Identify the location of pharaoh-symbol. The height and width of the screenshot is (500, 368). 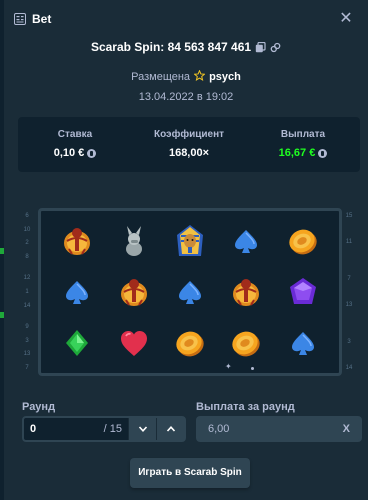
(190, 241).